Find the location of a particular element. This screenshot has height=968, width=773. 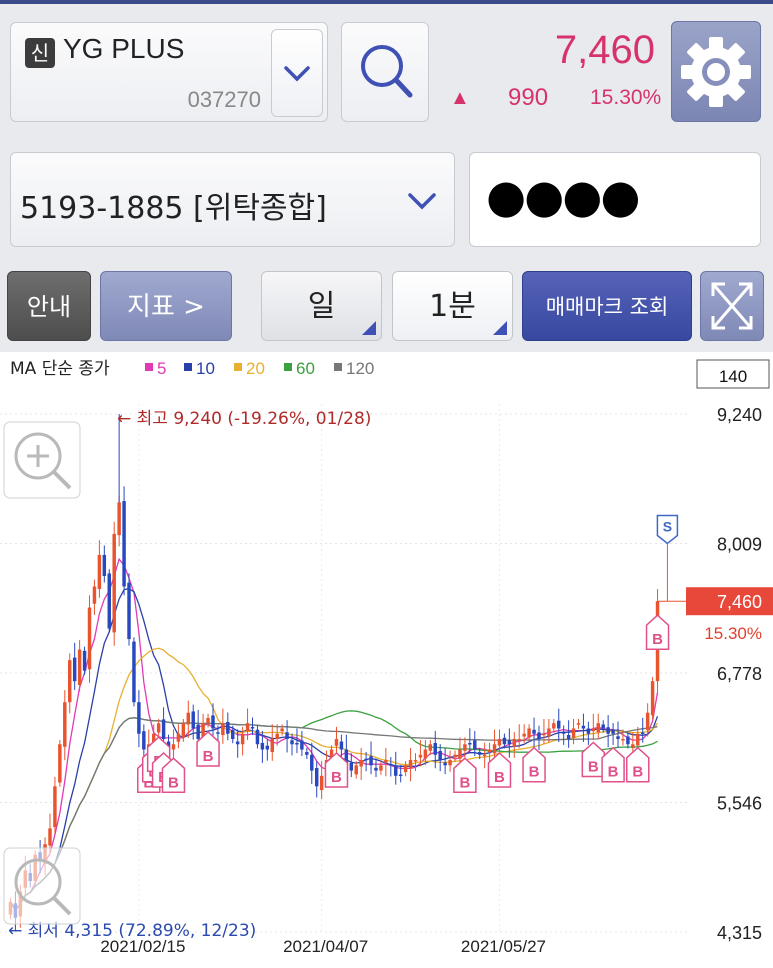

password-mask: ●●●● is located at coordinates (563, 196).